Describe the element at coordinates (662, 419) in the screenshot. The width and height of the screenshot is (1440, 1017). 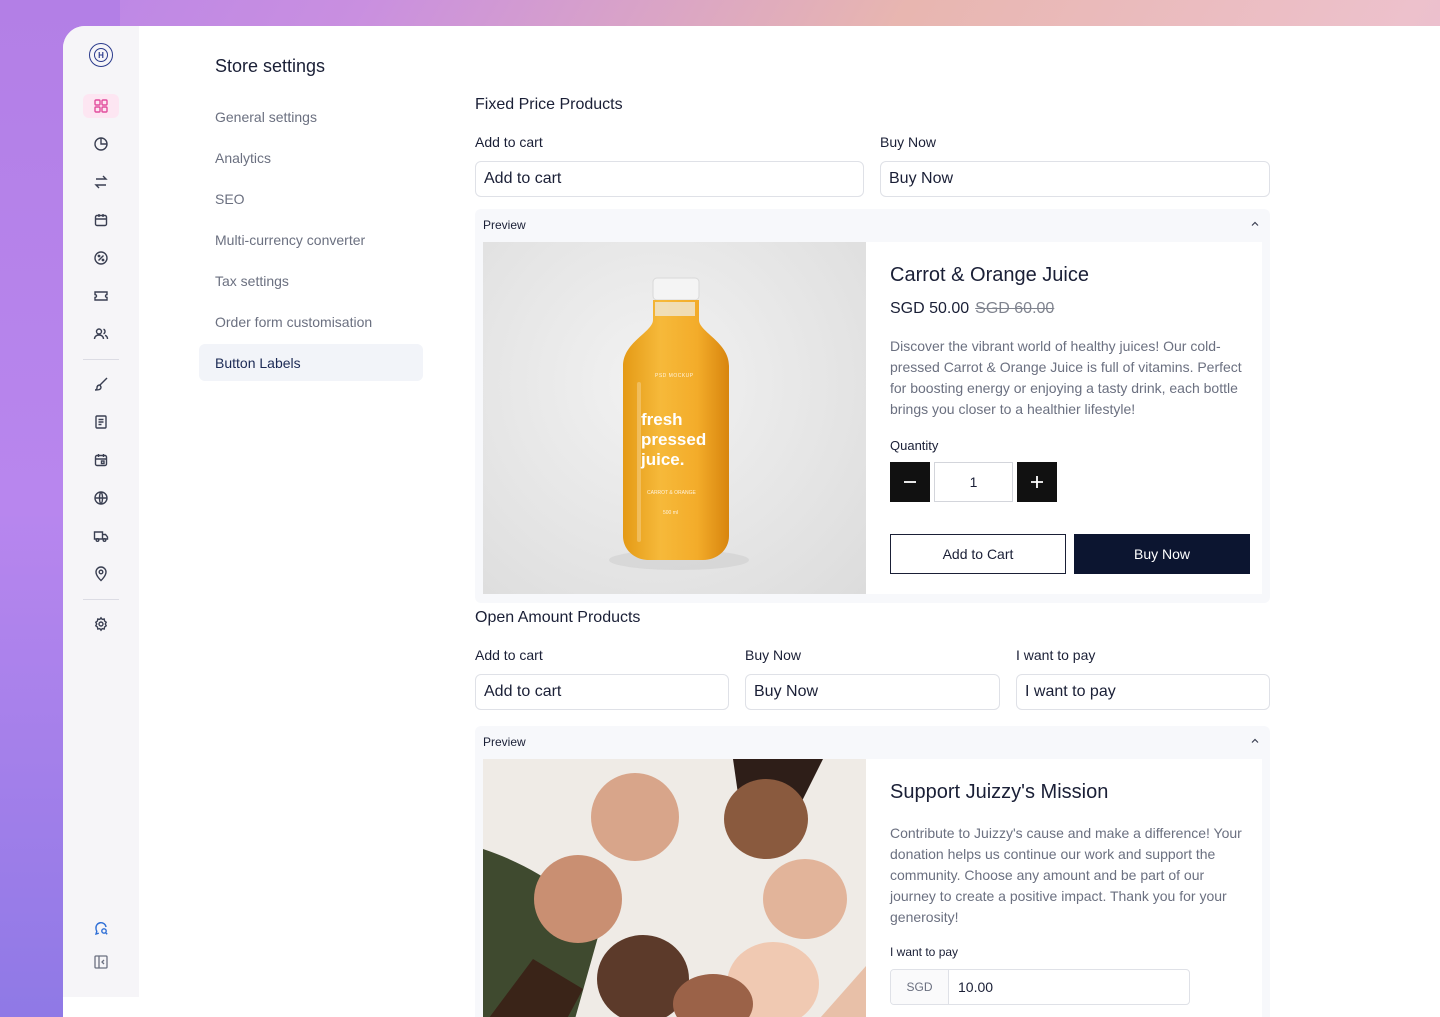
I see `bottle-text-line-1: fresh` at that location.